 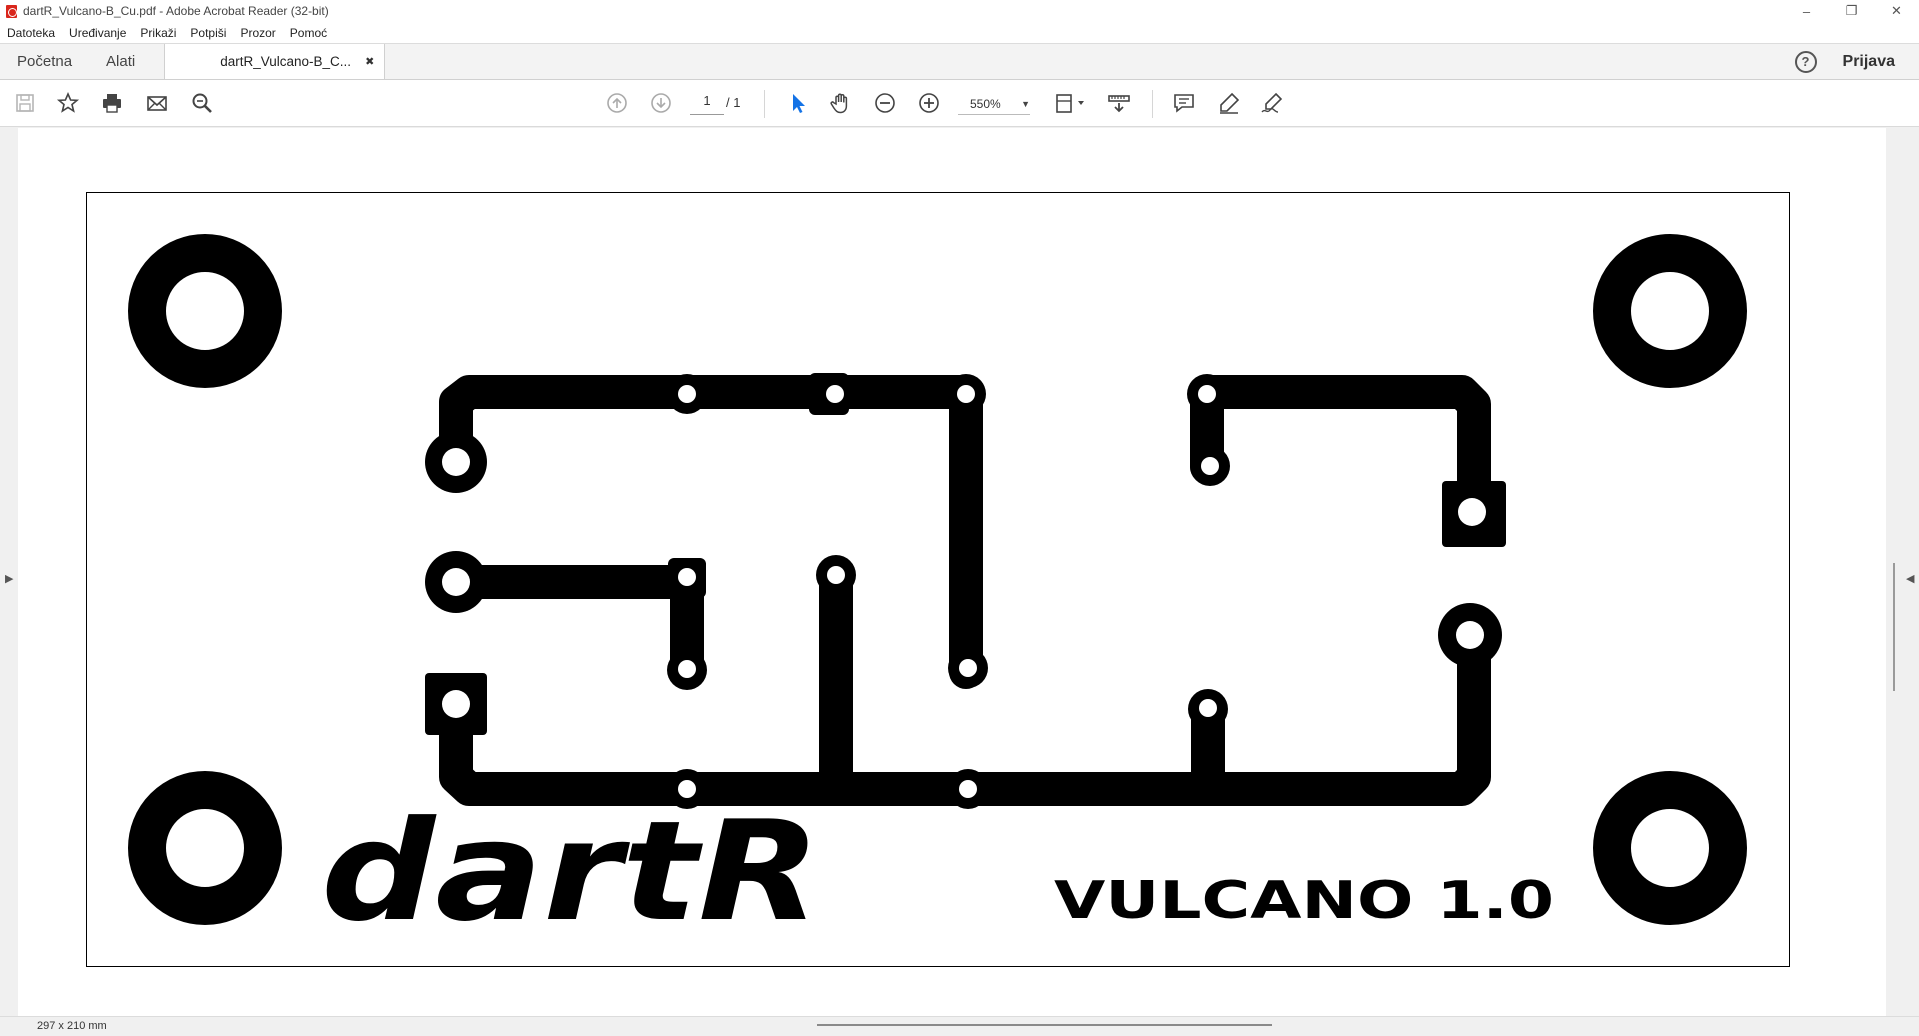 What do you see at coordinates (985, 103) in the screenshot?
I see `zoom-value: 550%` at bounding box center [985, 103].